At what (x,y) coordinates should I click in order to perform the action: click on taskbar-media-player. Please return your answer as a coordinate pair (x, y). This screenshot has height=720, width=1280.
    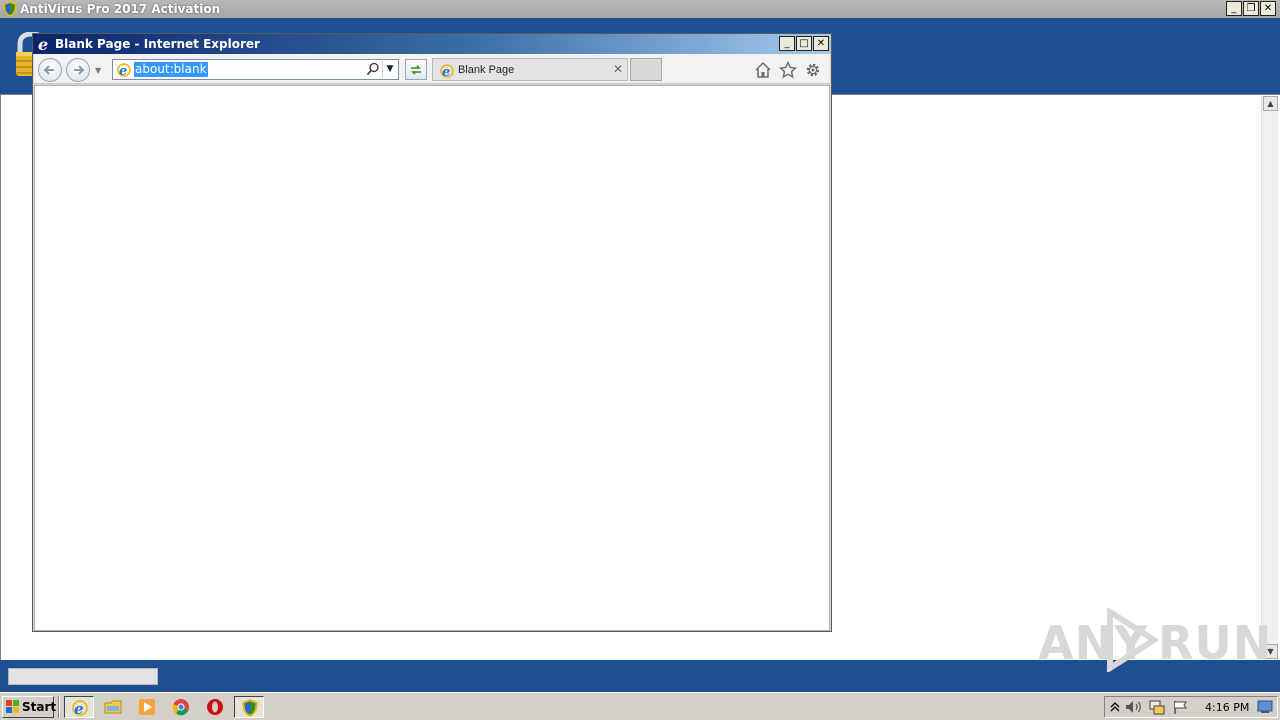
    Looking at the image, I should click on (147, 707).